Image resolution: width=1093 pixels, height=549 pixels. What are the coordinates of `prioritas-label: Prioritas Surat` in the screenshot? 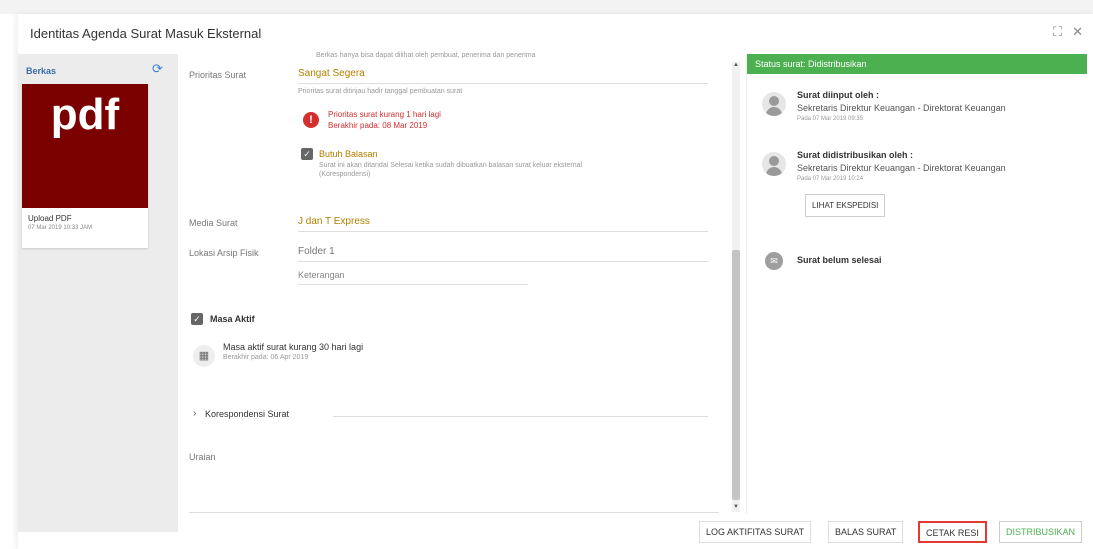 It's located at (218, 75).